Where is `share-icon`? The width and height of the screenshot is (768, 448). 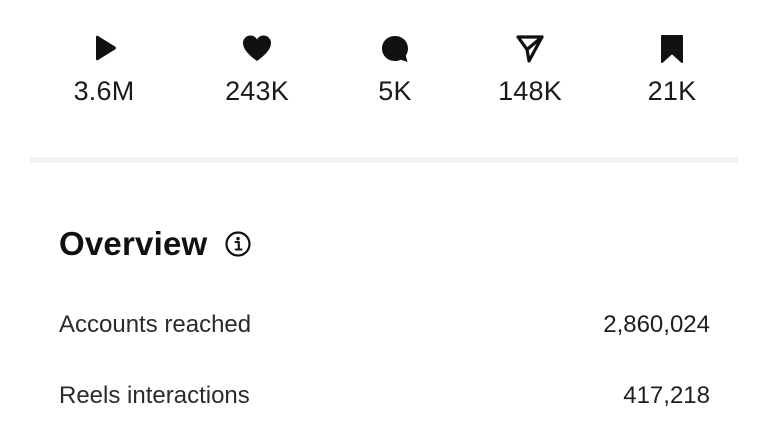 share-icon is located at coordinates (530, 52).